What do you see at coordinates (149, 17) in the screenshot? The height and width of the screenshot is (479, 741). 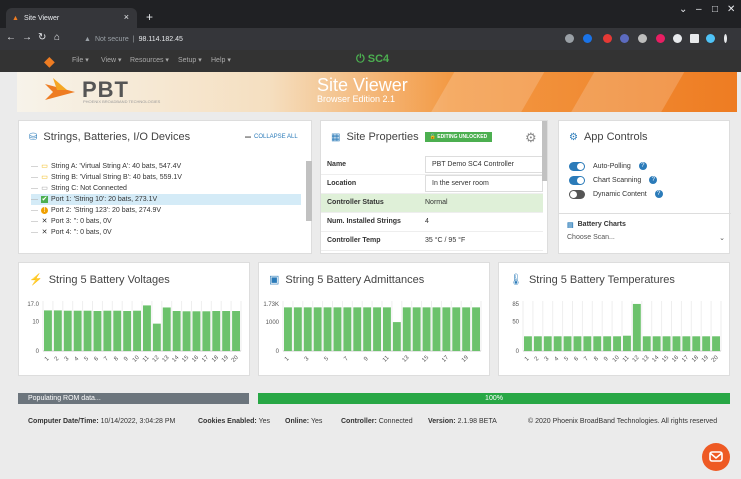 I see `new-tab-button: +` at bounding box center [149, 17].